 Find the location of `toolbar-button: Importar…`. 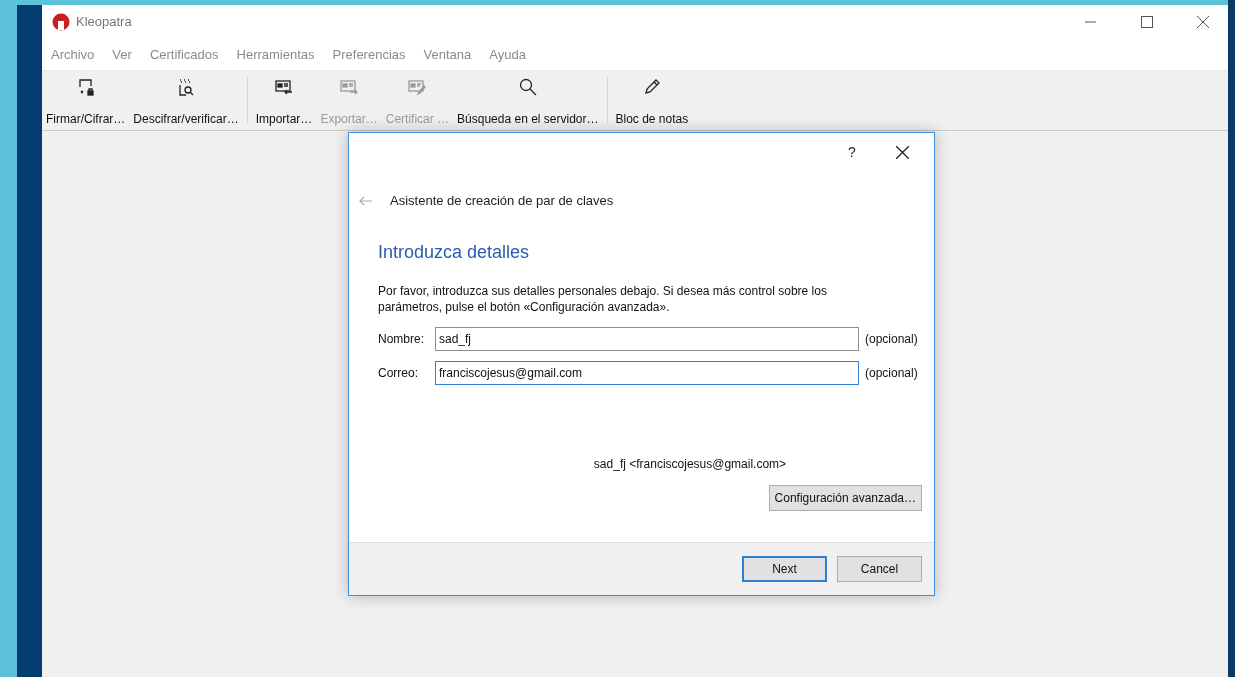

toolbar-button: Importar… is located at coordinates (284, 100).